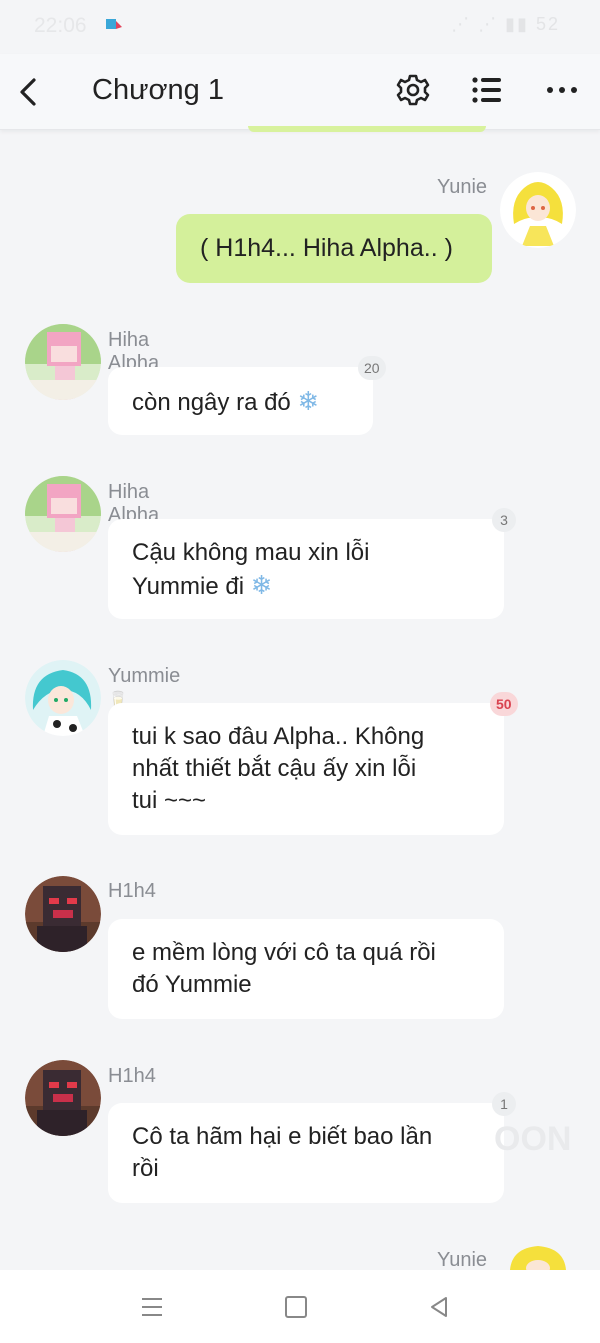 The height and width of the screenshot is (1343, 600). What do you see at coordinates (413, 90) in the screenshot?
I see `gear-icon` at bounding box center [413, 90].